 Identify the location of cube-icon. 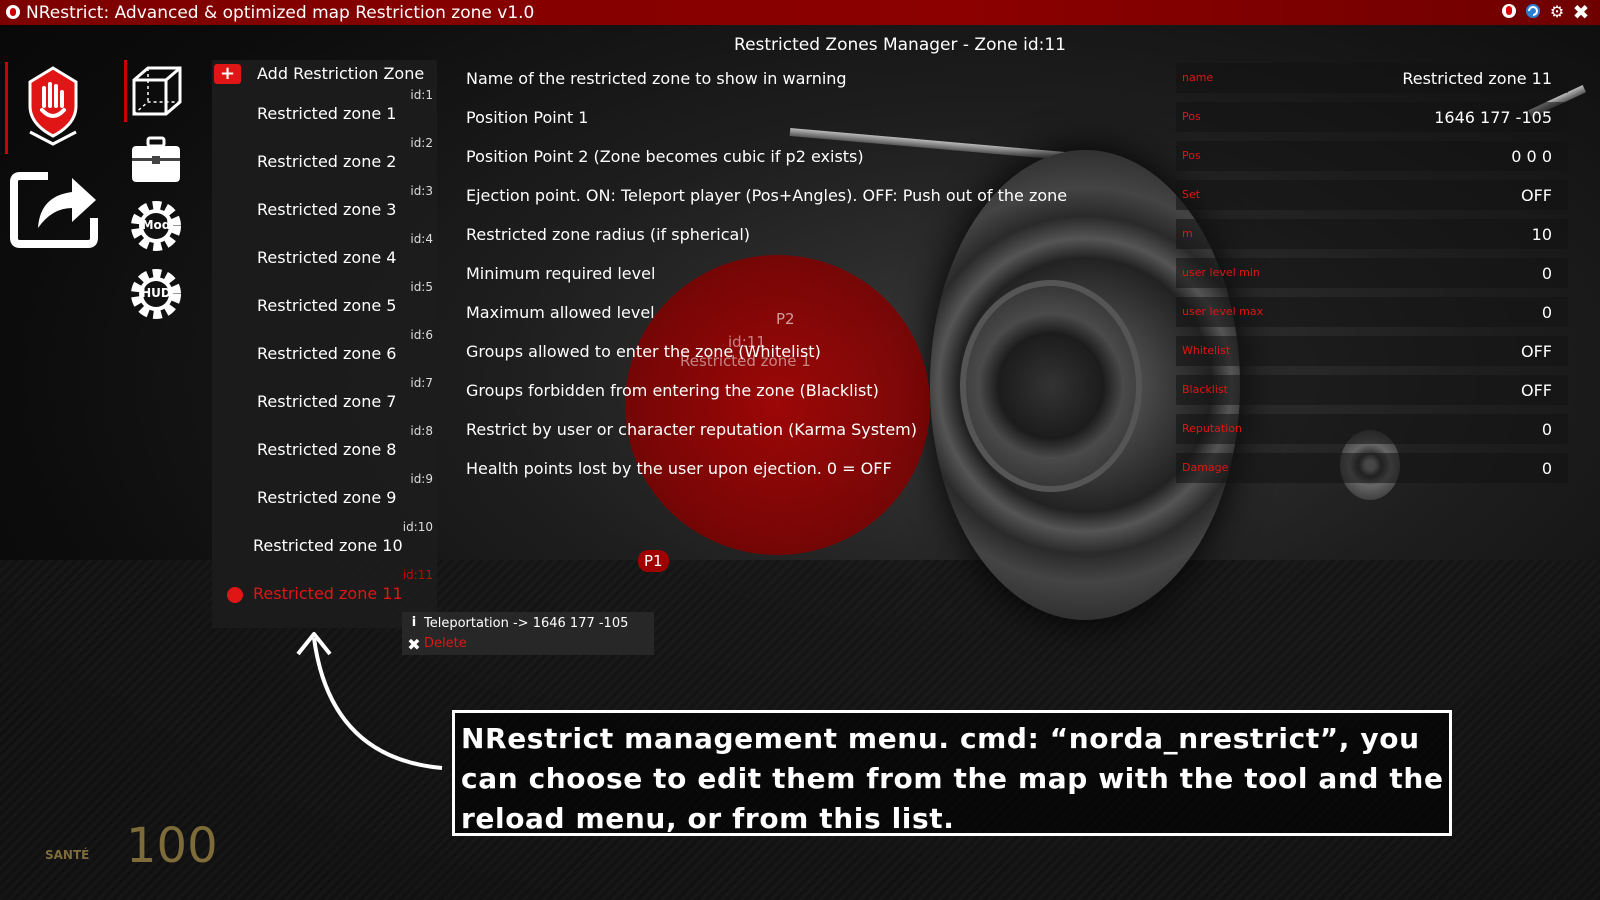
(157, 91).